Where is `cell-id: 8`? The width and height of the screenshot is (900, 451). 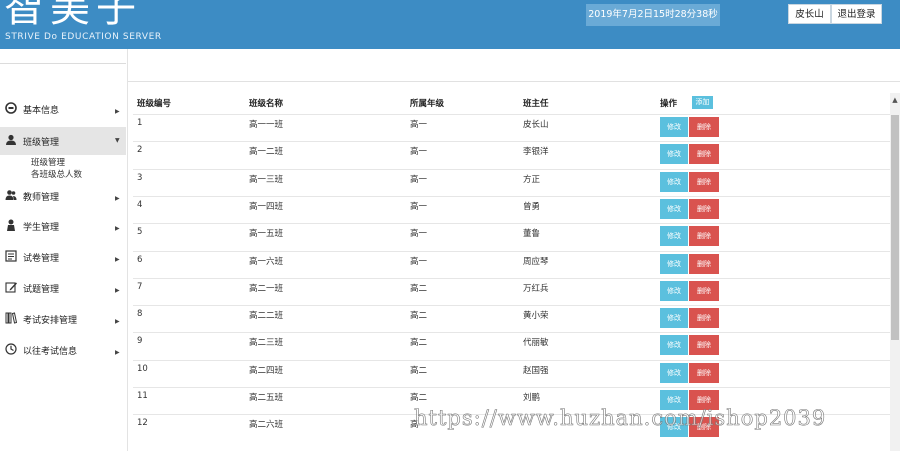 cell-id: 8 is located at coordinates (140, 314).